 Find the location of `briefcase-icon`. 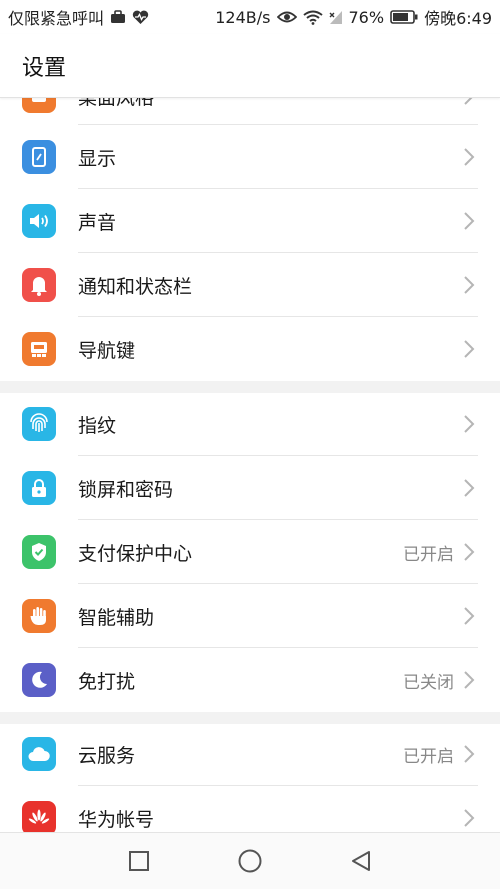

briefcase-icon is located at coordinates (118, 17).